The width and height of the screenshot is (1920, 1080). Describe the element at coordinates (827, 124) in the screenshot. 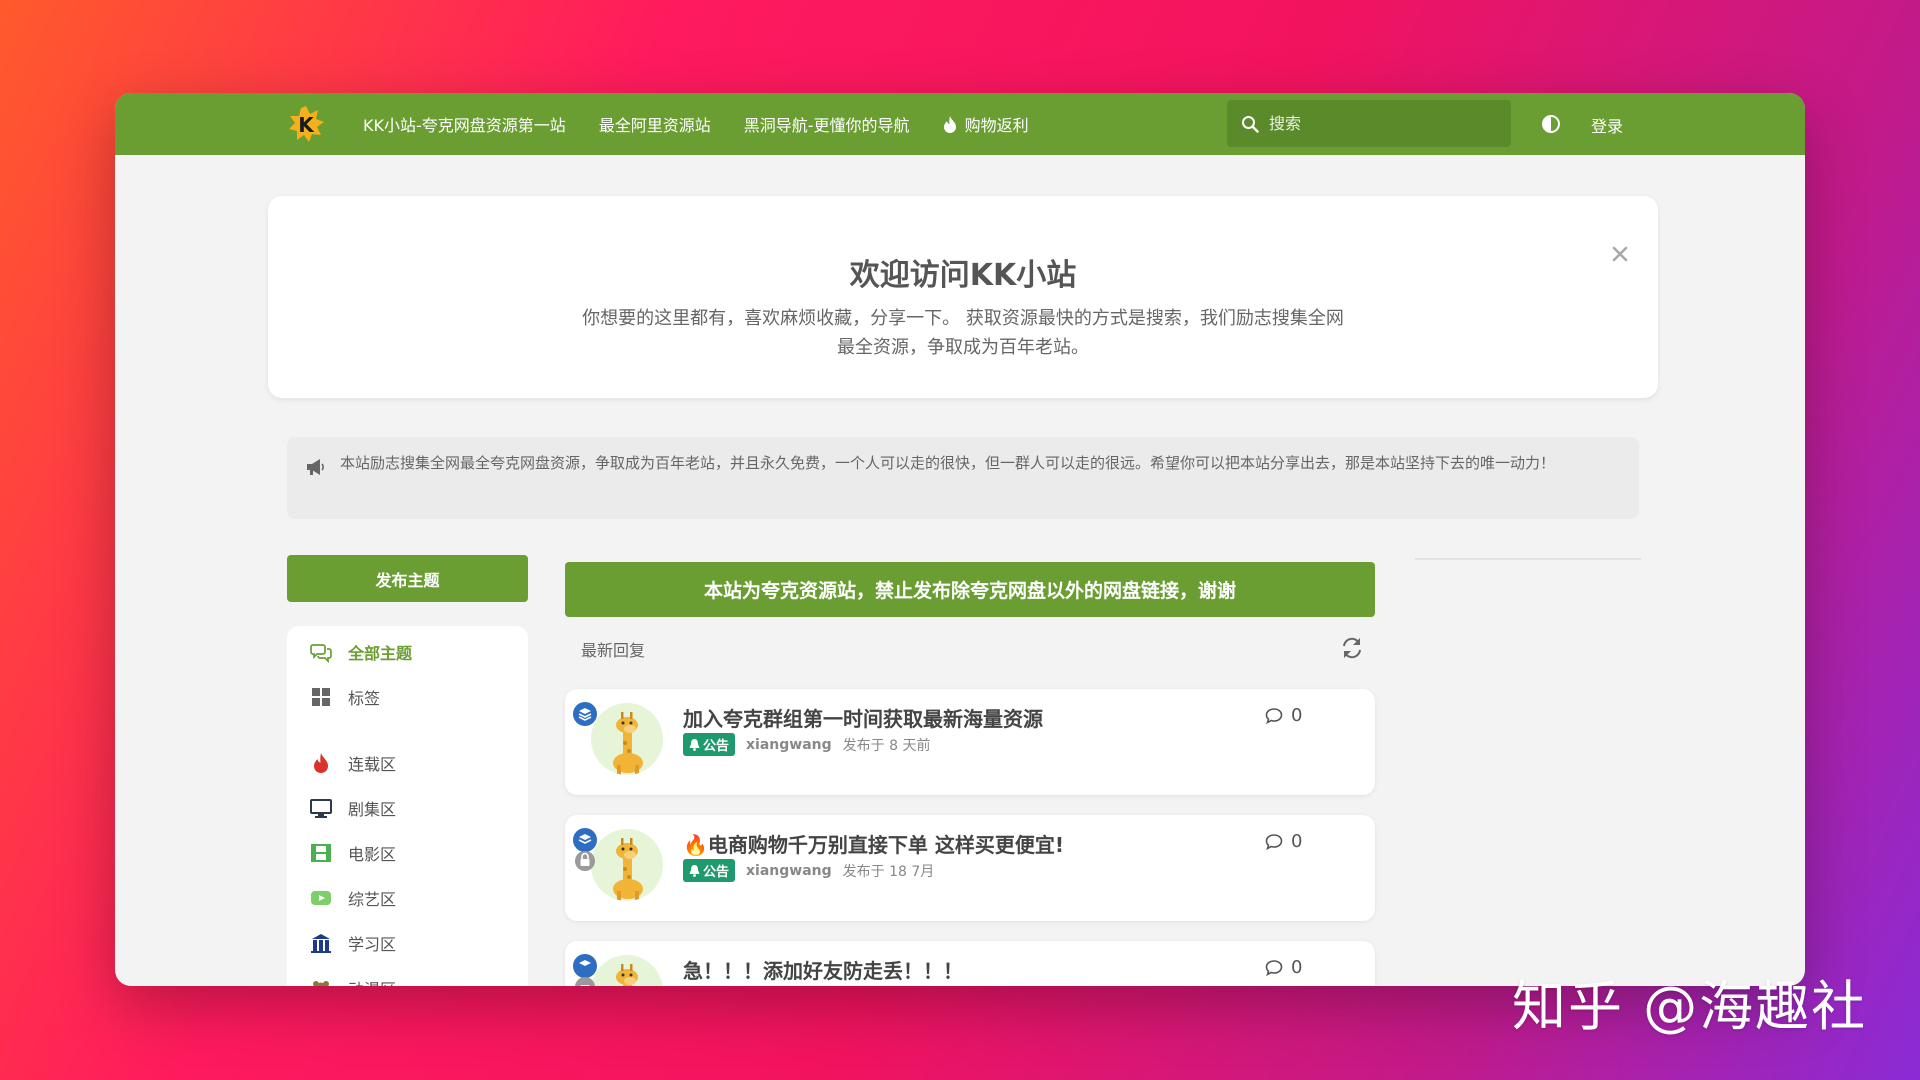

I see `nav-link-heidong: 黑洞导航-更懂你的导航` at that location.